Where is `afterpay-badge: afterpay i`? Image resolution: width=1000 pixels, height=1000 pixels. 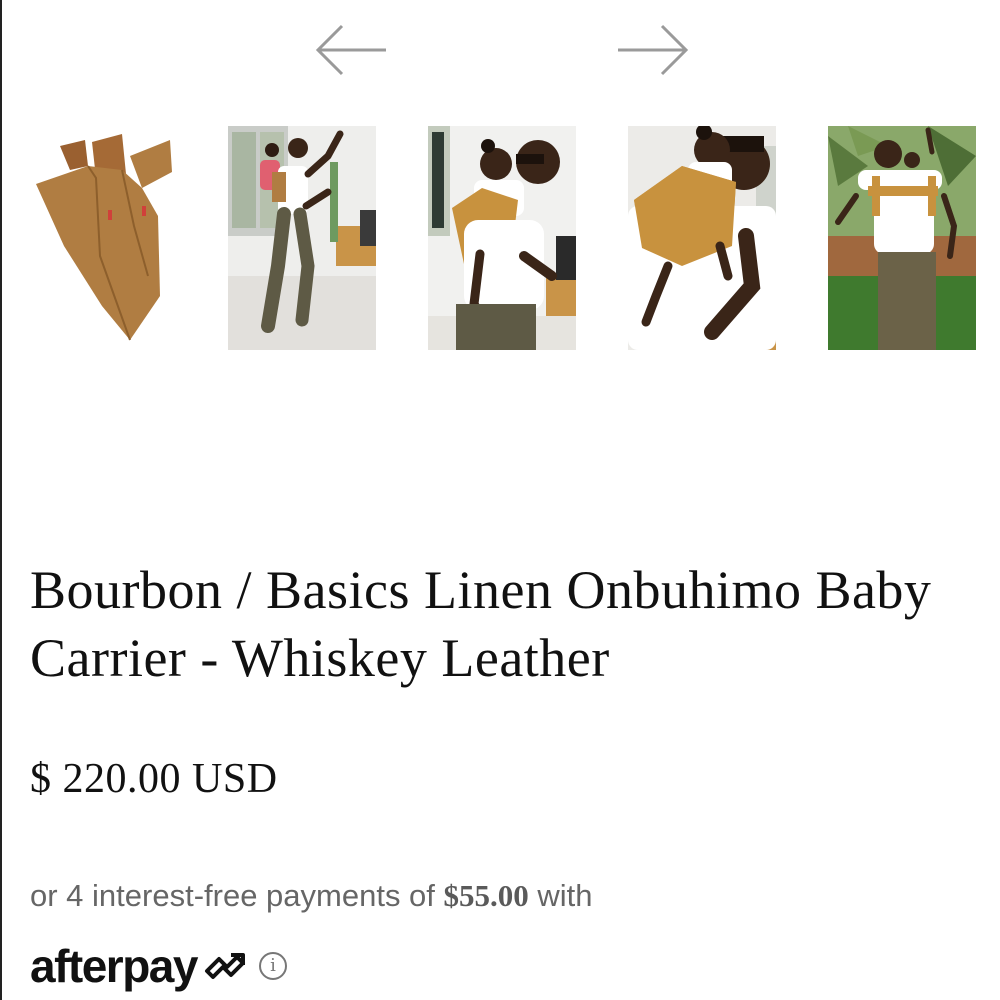 afterpay-badge: afterpay i is located at coordinates (158, 966).